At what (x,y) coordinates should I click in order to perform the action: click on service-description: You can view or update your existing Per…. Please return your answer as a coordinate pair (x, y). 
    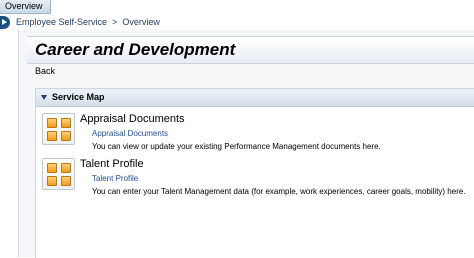
    Looking at the image, I should click on (236, 146).